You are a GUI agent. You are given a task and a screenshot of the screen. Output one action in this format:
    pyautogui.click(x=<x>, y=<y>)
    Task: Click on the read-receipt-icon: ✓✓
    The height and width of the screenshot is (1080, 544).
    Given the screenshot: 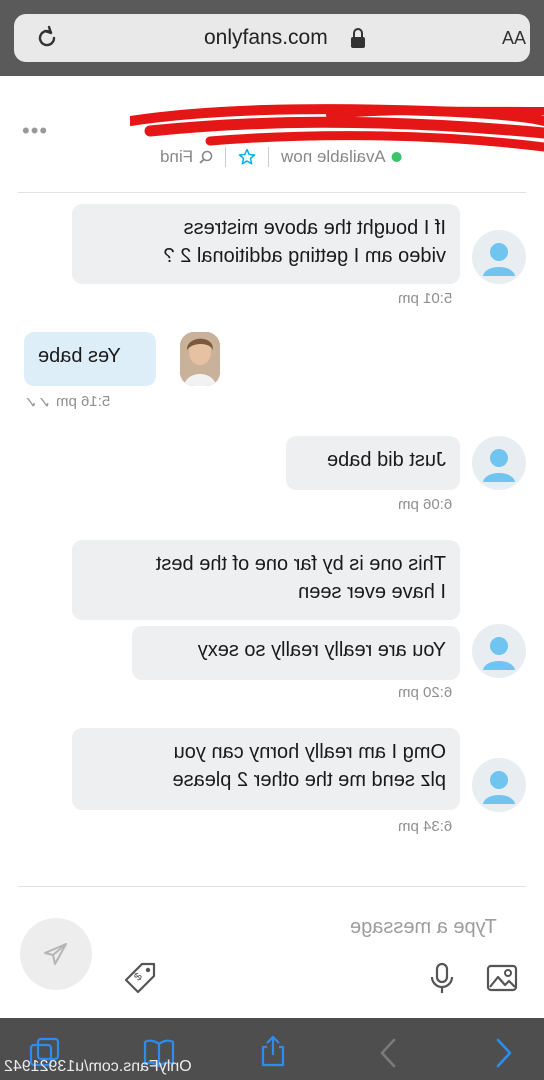 What is the action you would take?
    pyautogui.click(x=37, y=403)
    